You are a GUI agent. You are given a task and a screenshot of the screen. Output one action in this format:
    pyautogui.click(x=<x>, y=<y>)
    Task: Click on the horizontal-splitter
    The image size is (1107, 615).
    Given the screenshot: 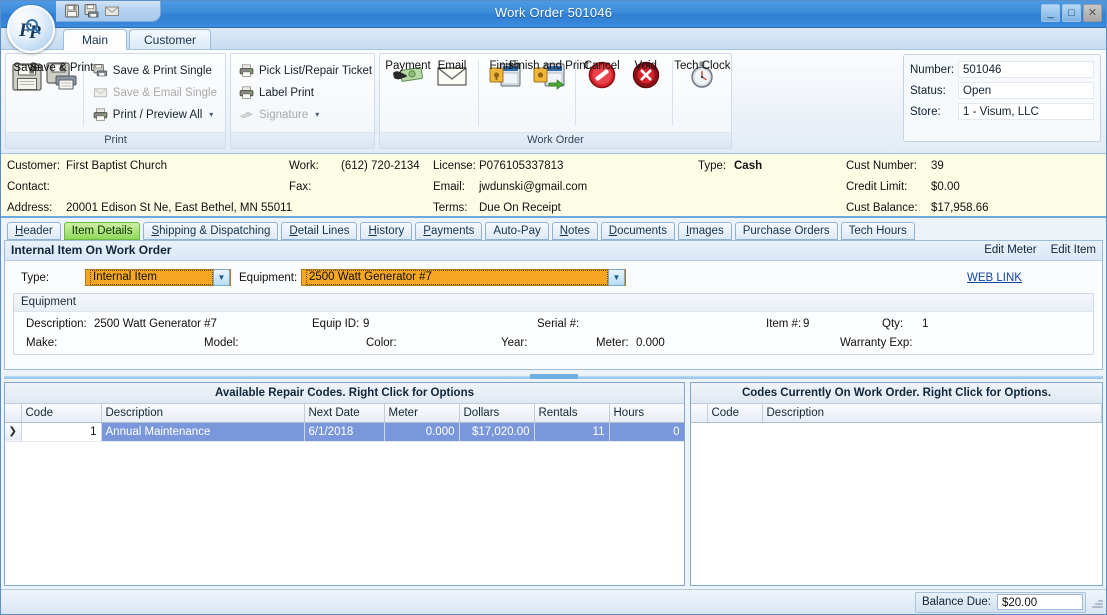 What is the action you would take?
    pyautogui.click(x=553, y=376)
    